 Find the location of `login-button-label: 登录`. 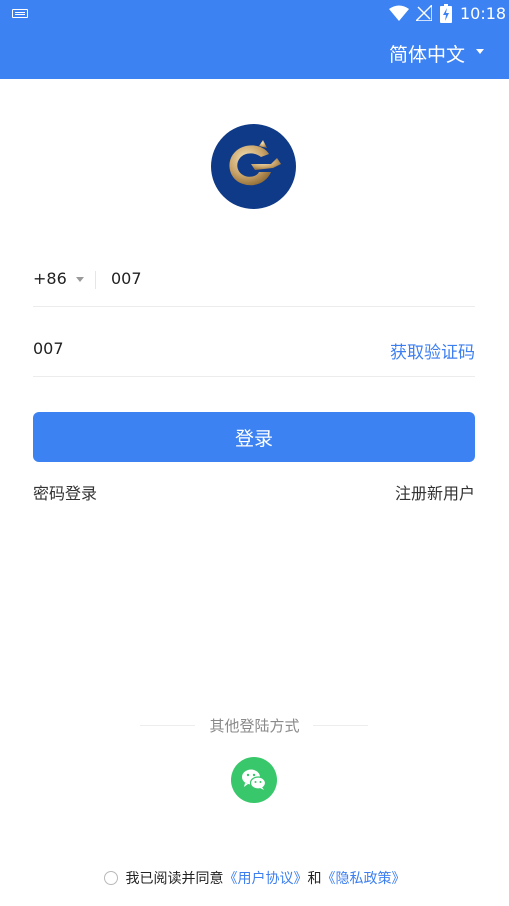

login-button-label: 登录 is located at coordinates (253, 438).